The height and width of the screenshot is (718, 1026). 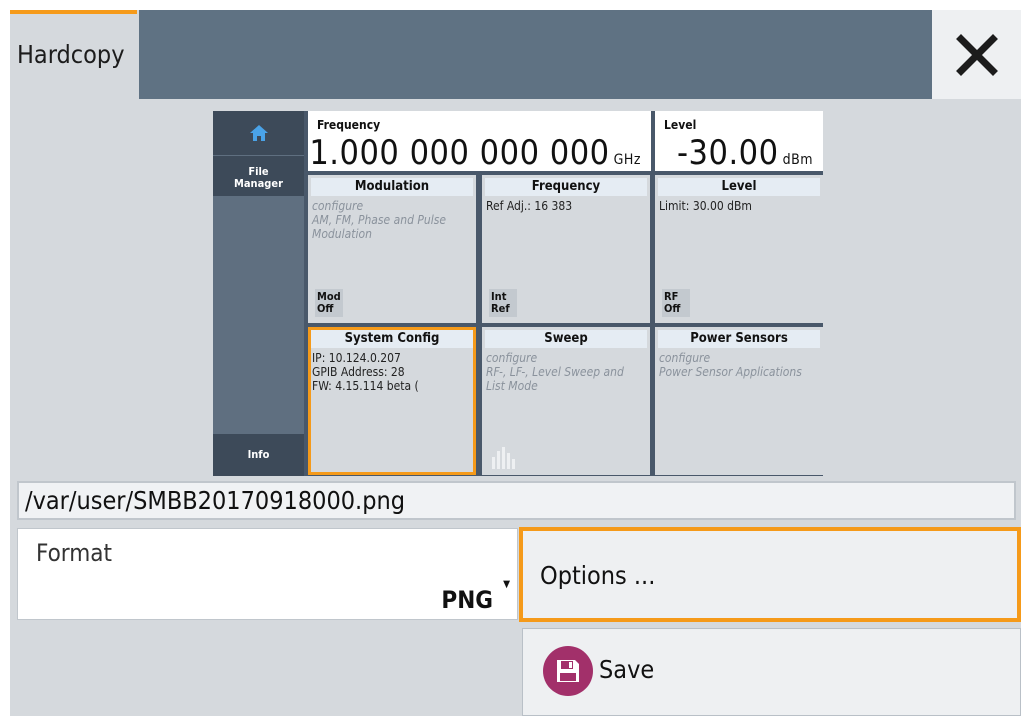 I want to click on preview-file-manager: File Manager, so click(x=258, y=176).